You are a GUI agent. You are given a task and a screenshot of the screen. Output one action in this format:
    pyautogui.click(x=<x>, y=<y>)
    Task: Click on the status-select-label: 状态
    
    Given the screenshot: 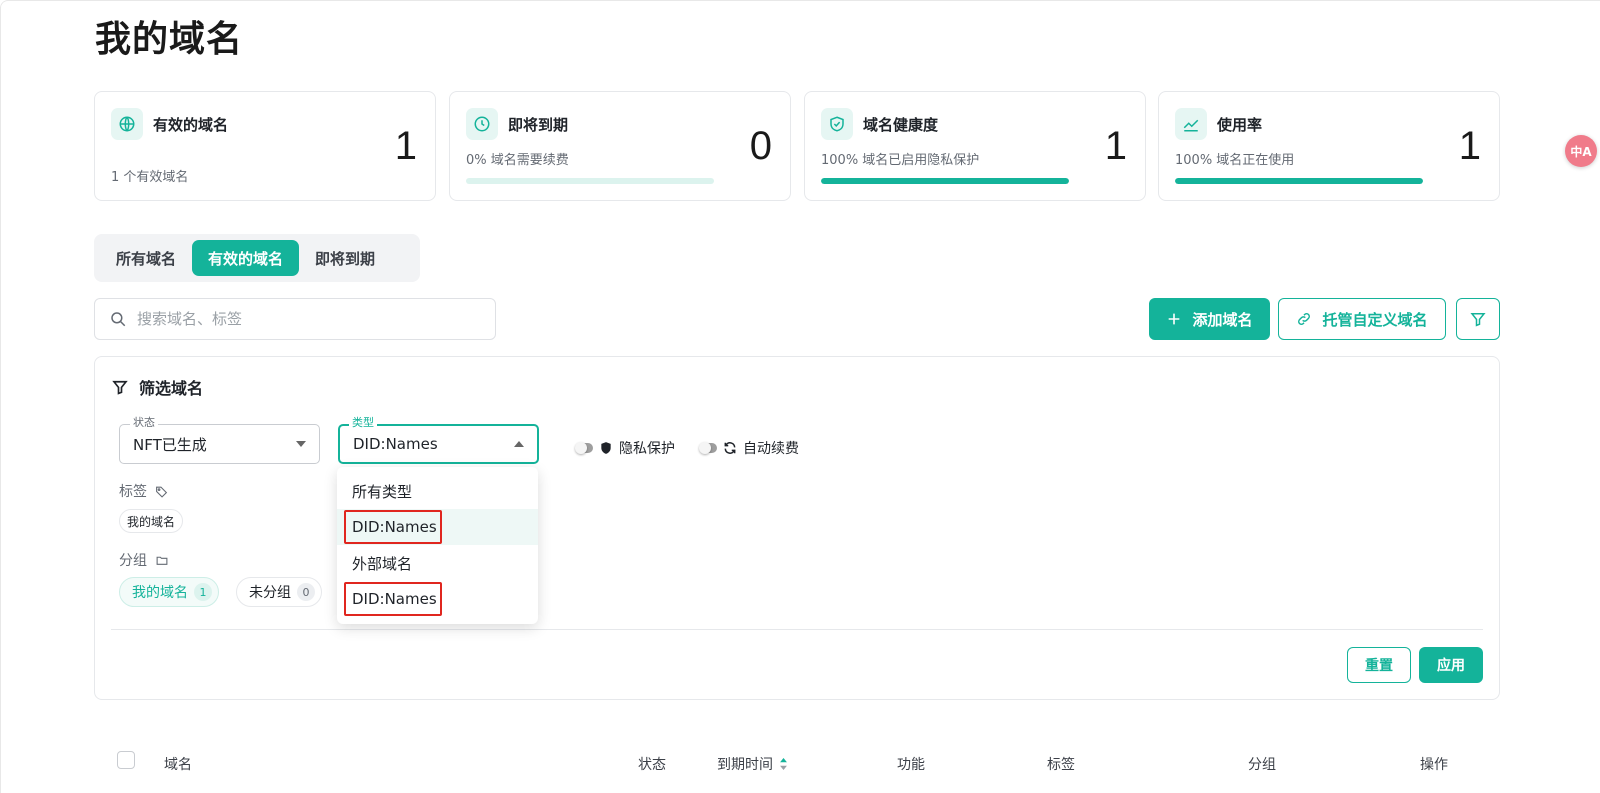 What is the action you would take?
    pyautogui.click(x=144, y=423)
    